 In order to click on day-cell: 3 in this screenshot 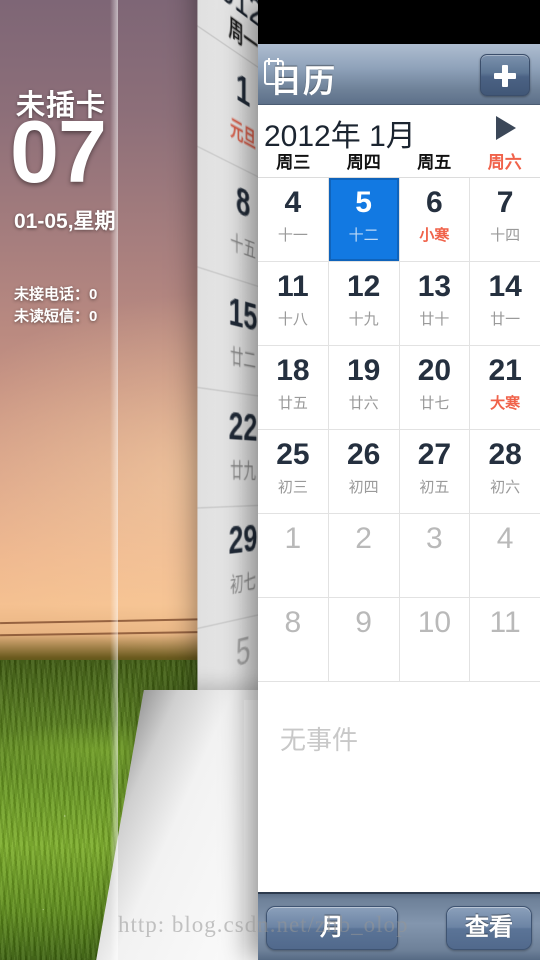, I will do `click(435, 555)`.